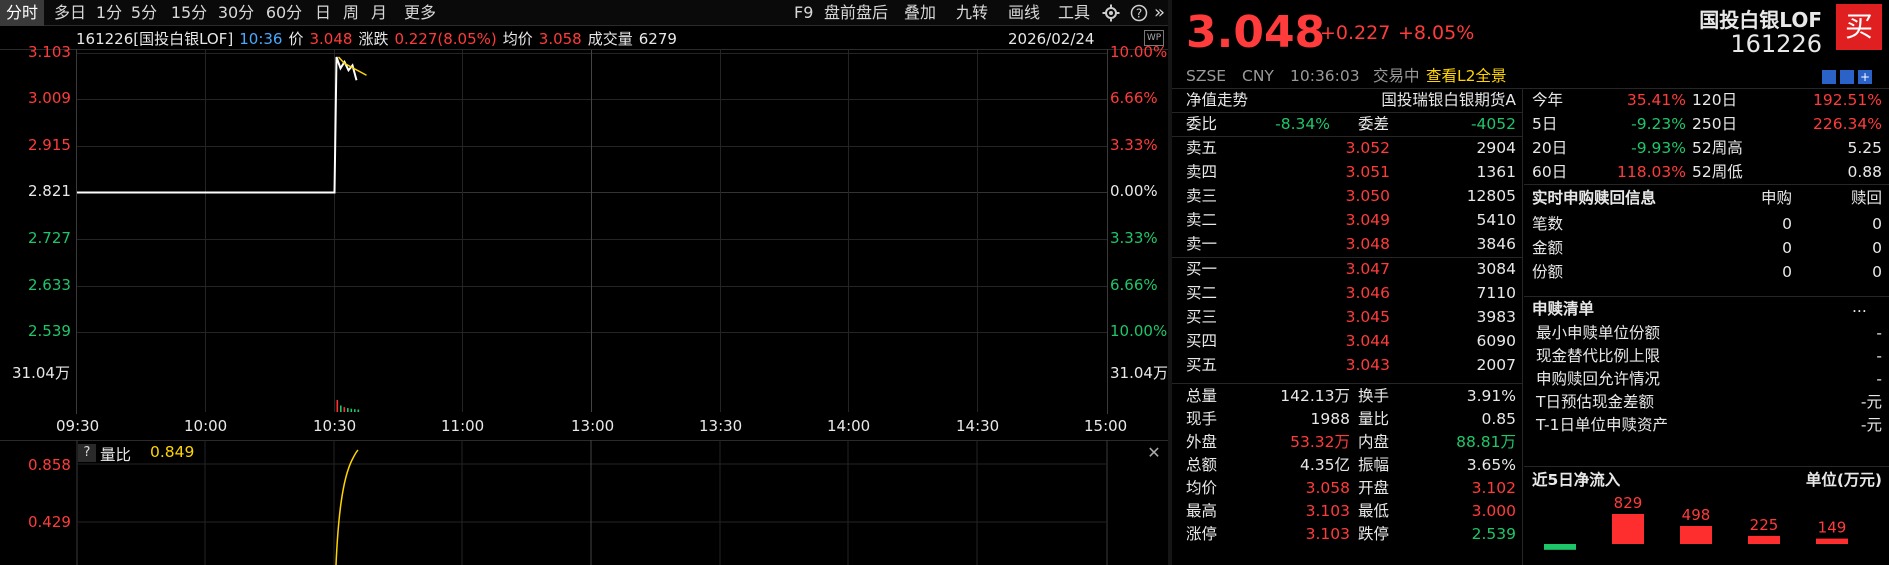  Describe the element at coordinates (1202, 172) in the screenshot. I see `ask-label: 卖四` at that location.